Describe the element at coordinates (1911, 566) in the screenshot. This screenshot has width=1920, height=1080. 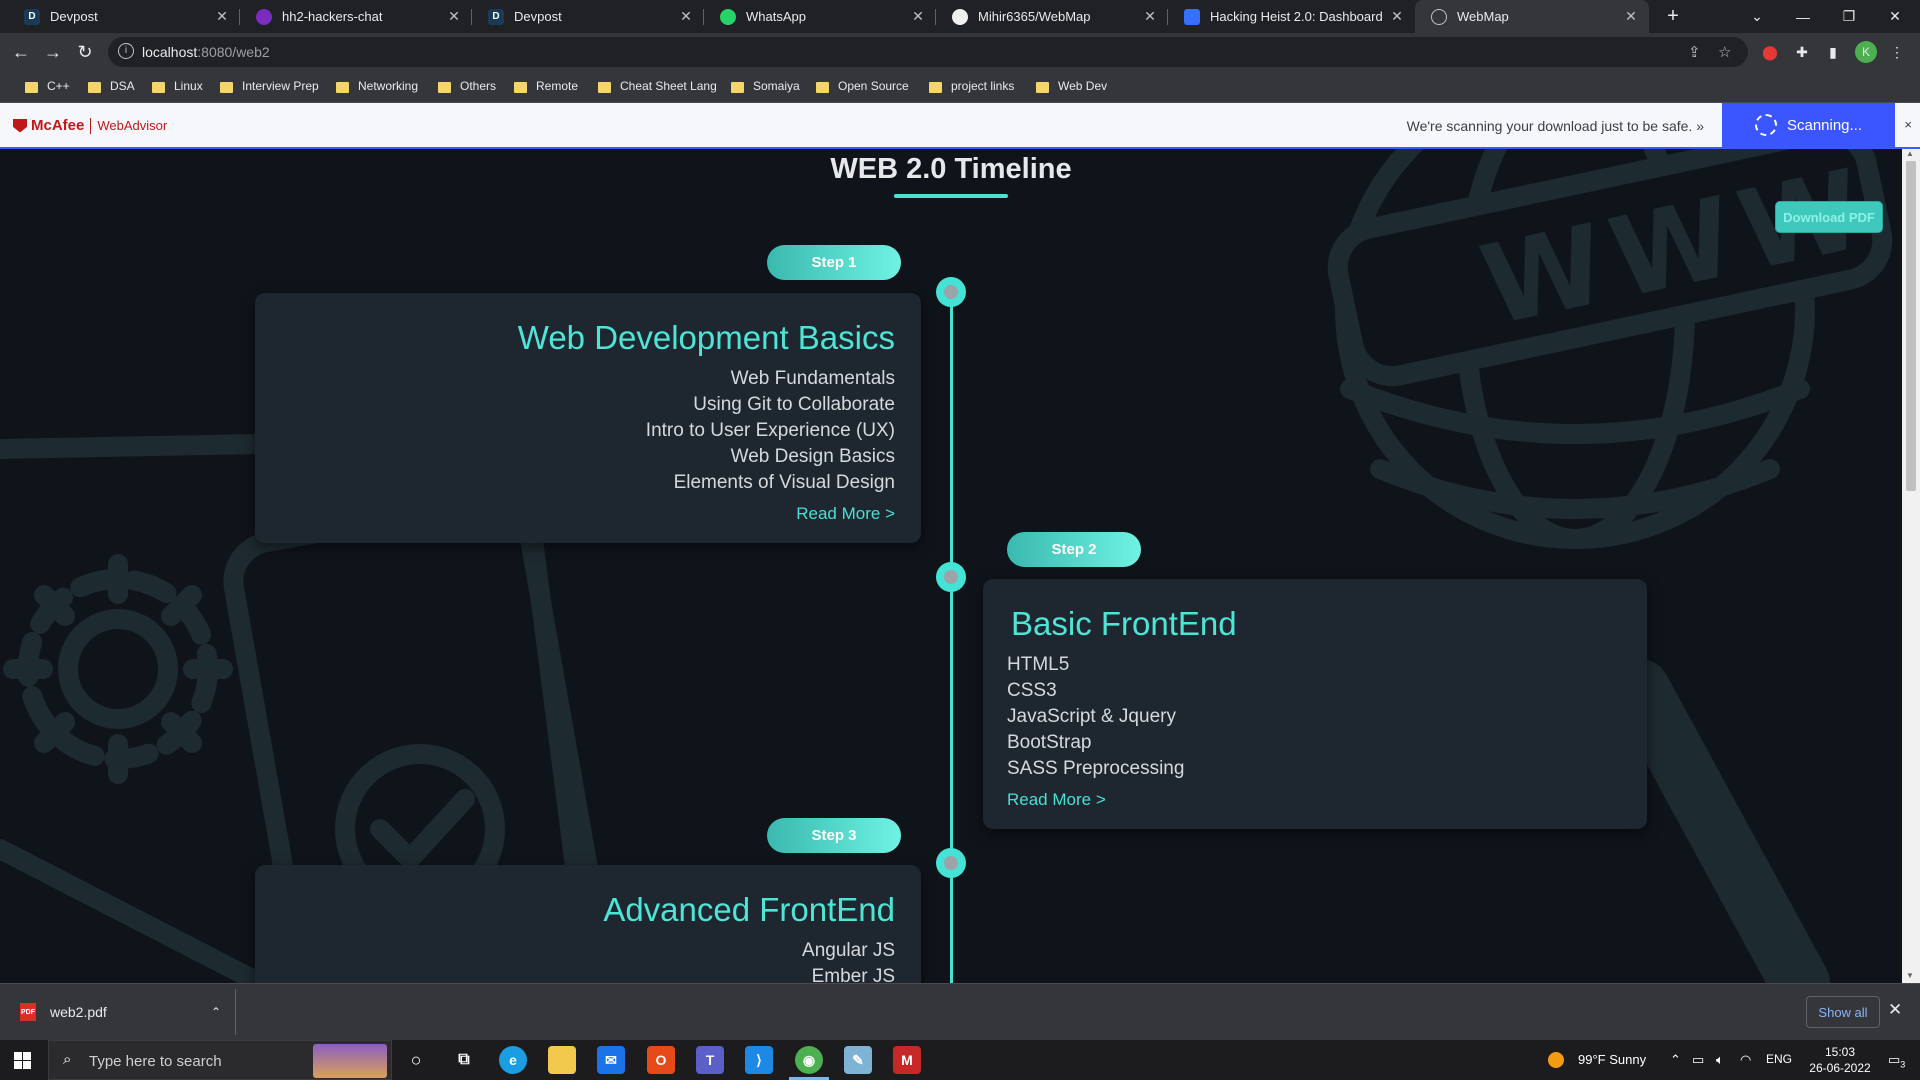
I see `page-scrollbar: ▲ ▼` at that location.